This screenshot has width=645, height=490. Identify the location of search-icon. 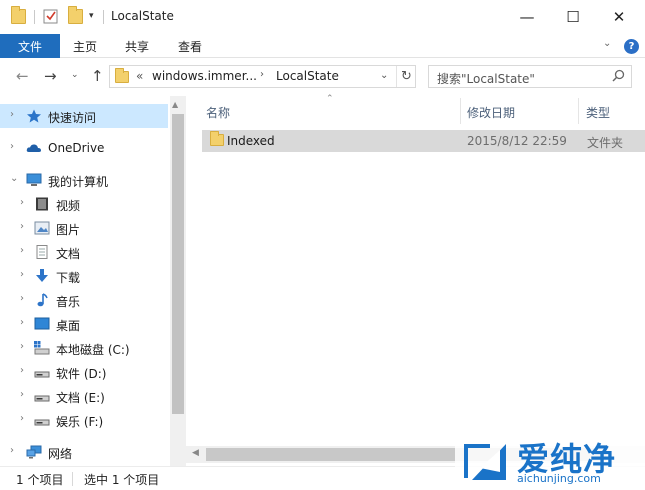
(618, 75).